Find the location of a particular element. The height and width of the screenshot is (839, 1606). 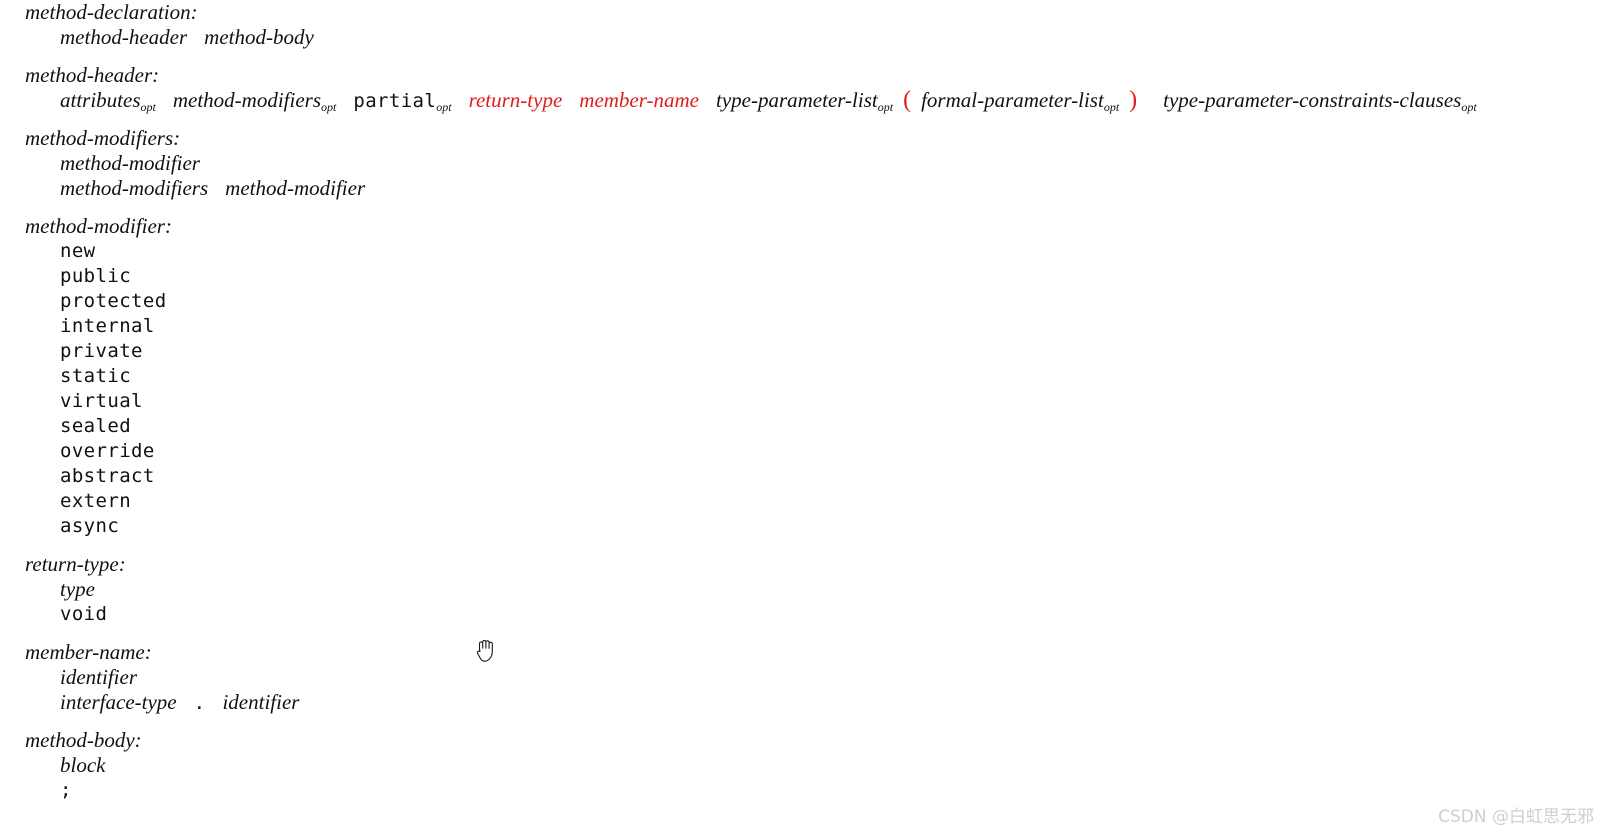

keyword-new: new is located at coordinates (803, 251).